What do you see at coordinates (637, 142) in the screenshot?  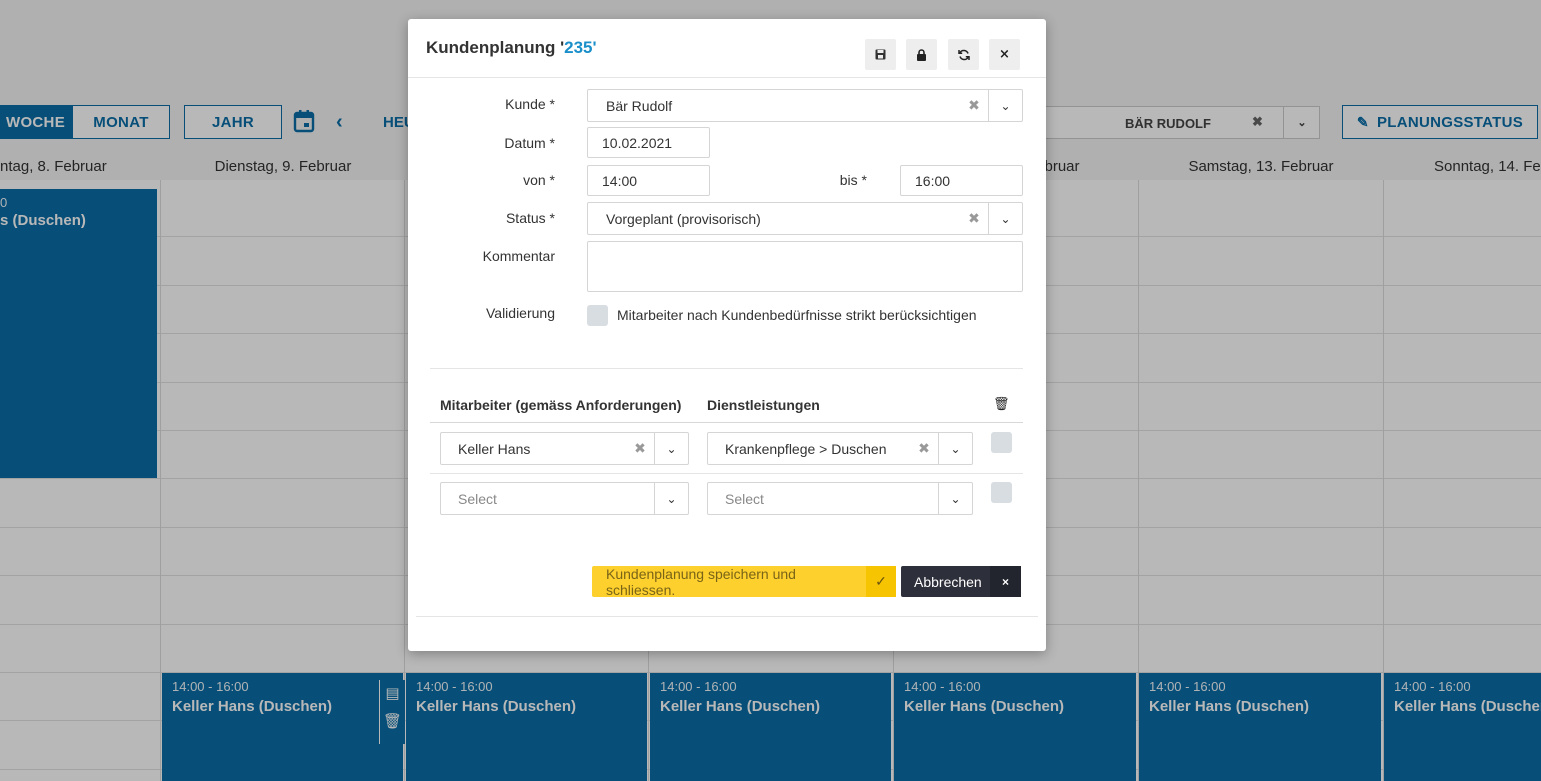 I see `date-value: 10.02.2021` at bounding box center [637, 142].